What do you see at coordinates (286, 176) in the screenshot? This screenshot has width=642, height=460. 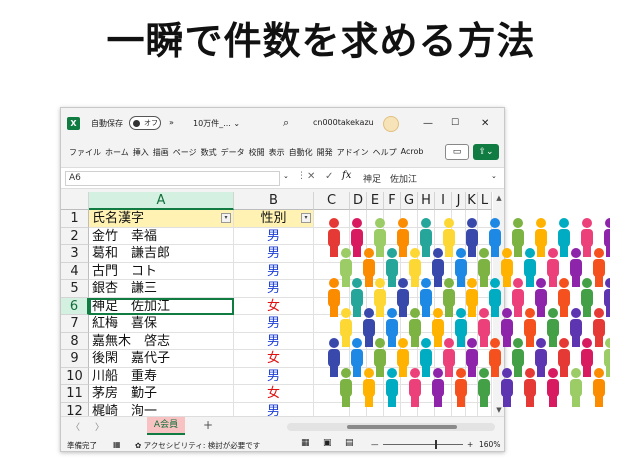 I see `chevron-down-icon: ⌄` at bounding box center [286, 176].